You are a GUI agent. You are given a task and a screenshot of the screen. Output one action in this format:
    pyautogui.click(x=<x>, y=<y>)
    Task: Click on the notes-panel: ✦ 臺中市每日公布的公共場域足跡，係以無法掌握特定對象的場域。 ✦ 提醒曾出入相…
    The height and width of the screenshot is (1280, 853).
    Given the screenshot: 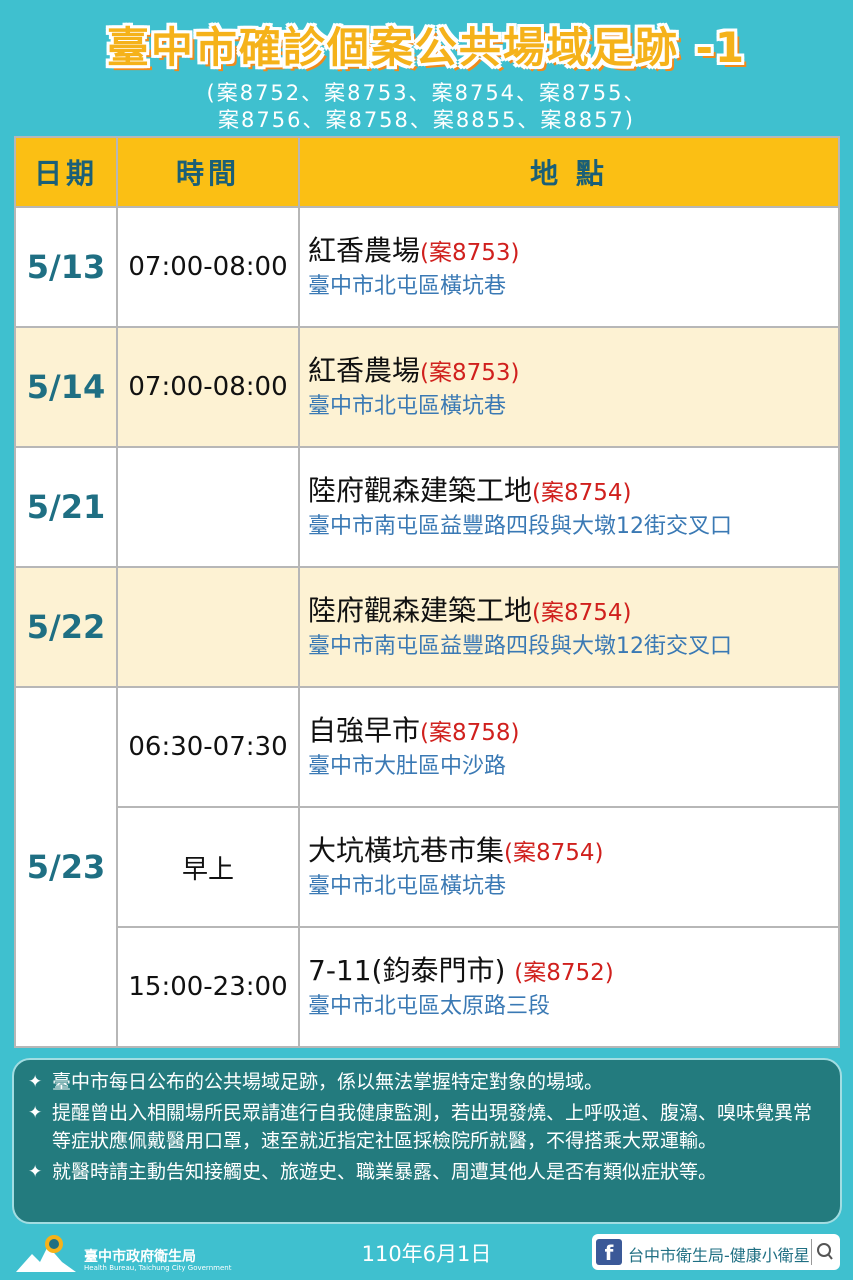 What is the action you would take?
    pyautogui.click(x=427, y=1141)
    